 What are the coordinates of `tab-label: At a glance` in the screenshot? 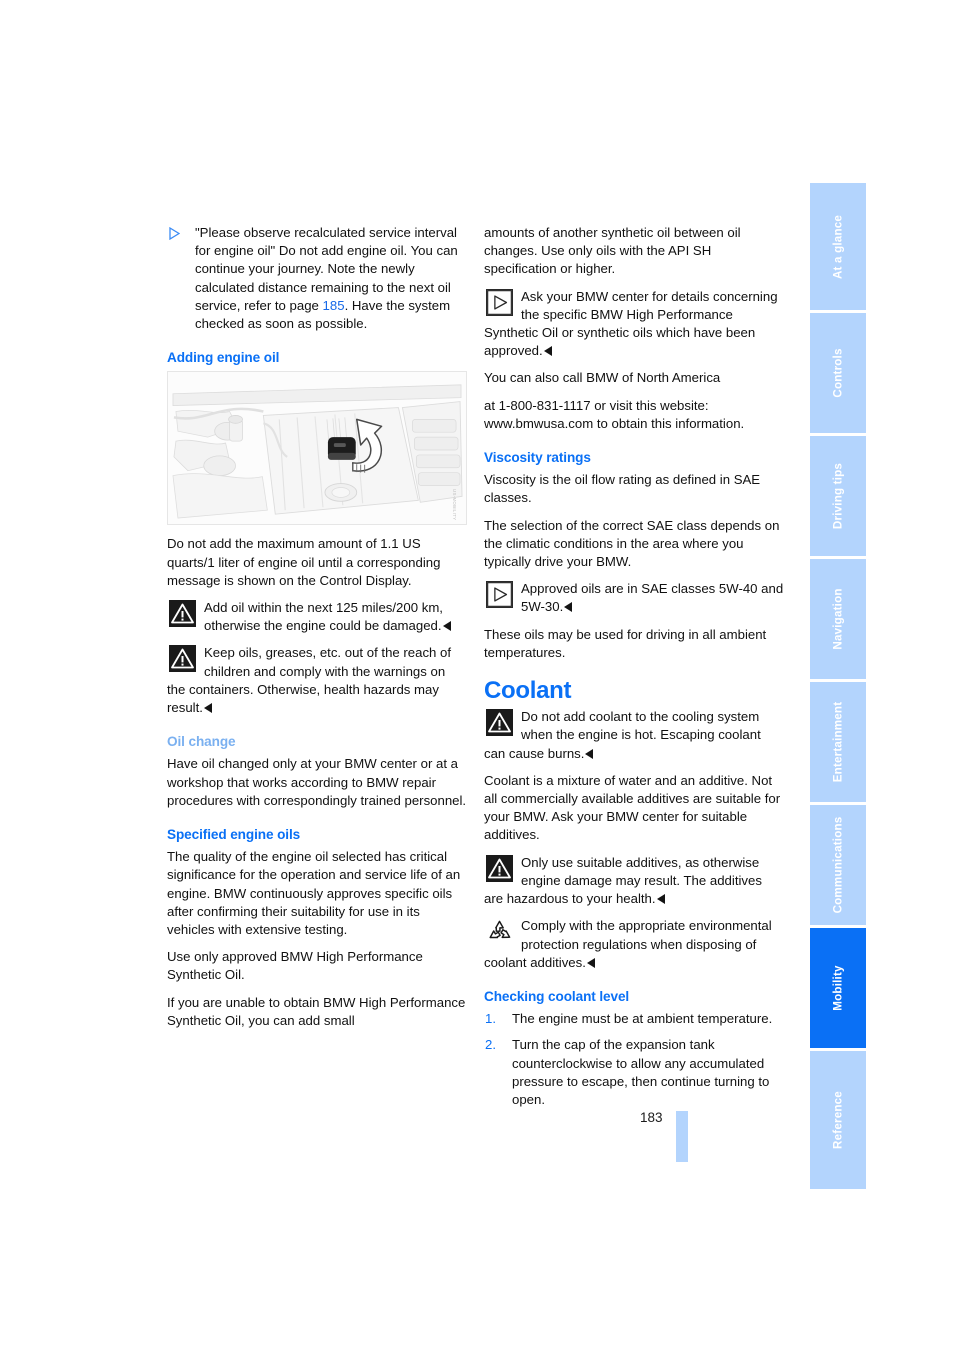 It's located at (838, 246).